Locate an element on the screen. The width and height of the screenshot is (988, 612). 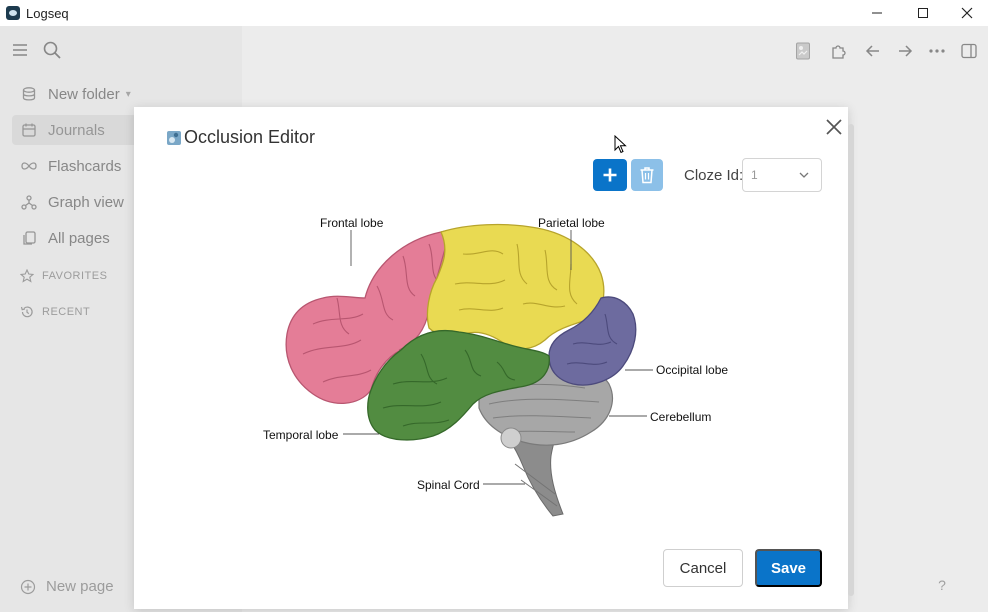
chevron-down-icon is located at coordinates (804, 175).